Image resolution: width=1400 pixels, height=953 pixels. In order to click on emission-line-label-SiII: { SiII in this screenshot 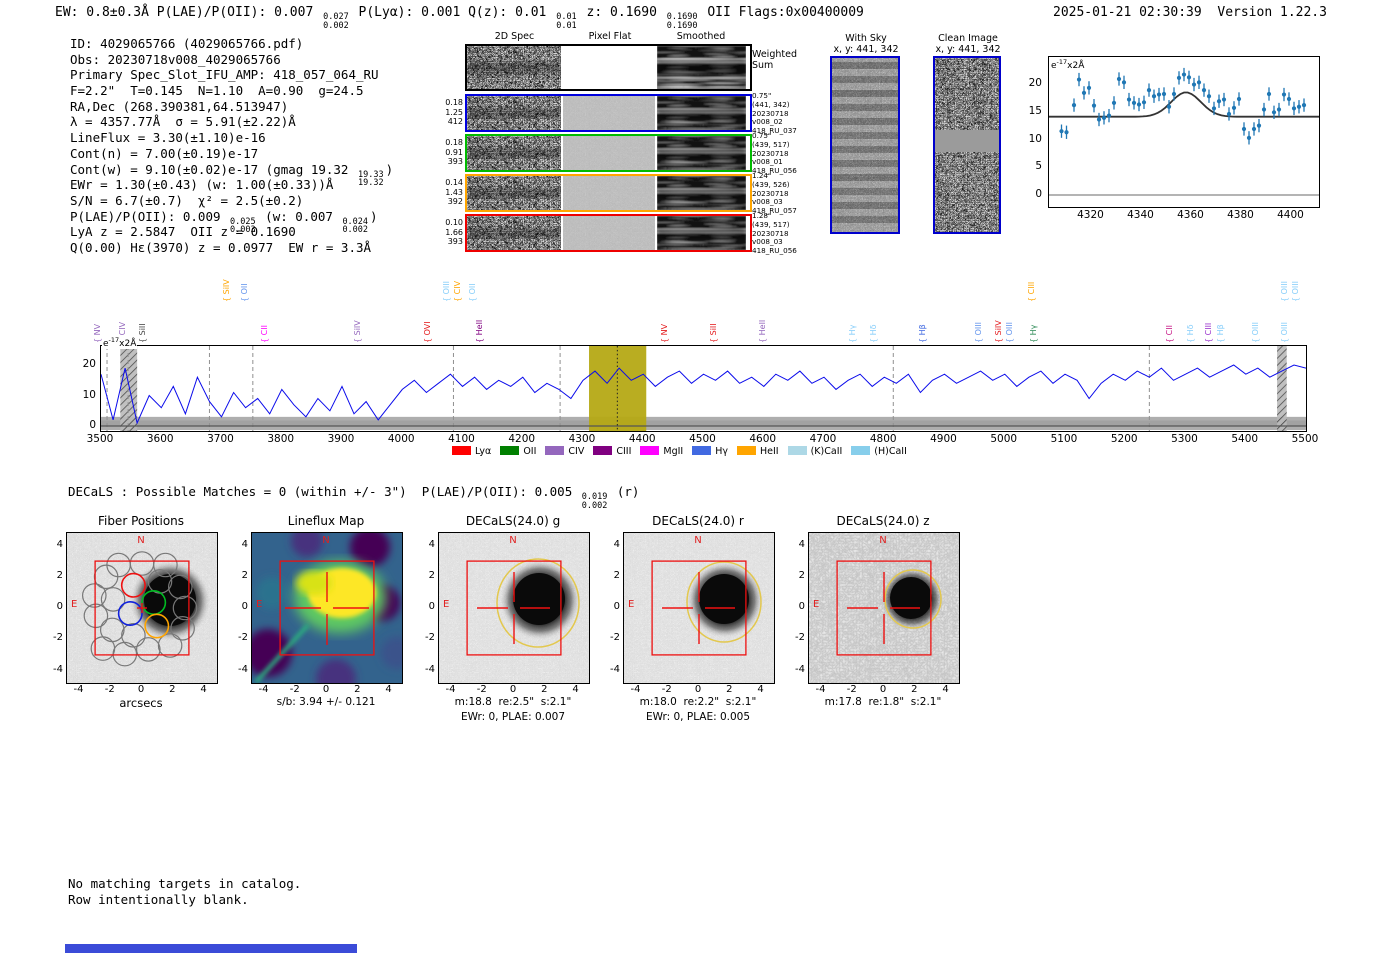, I will do `click(142, 333)`.